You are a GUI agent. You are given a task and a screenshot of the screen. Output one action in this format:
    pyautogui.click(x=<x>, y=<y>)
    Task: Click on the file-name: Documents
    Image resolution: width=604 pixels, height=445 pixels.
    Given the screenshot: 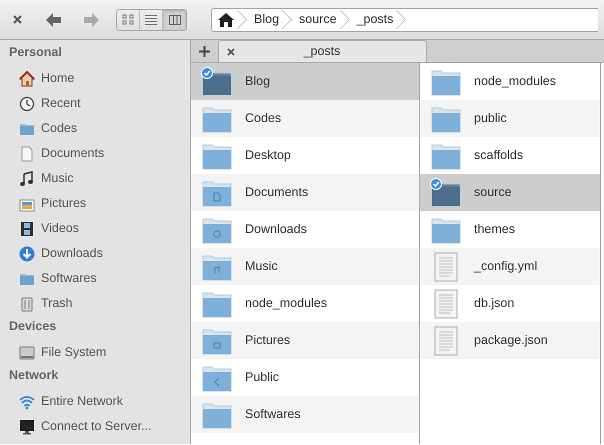 What is the action you would take?
    pyautogui.click(x=276, y=193)
    